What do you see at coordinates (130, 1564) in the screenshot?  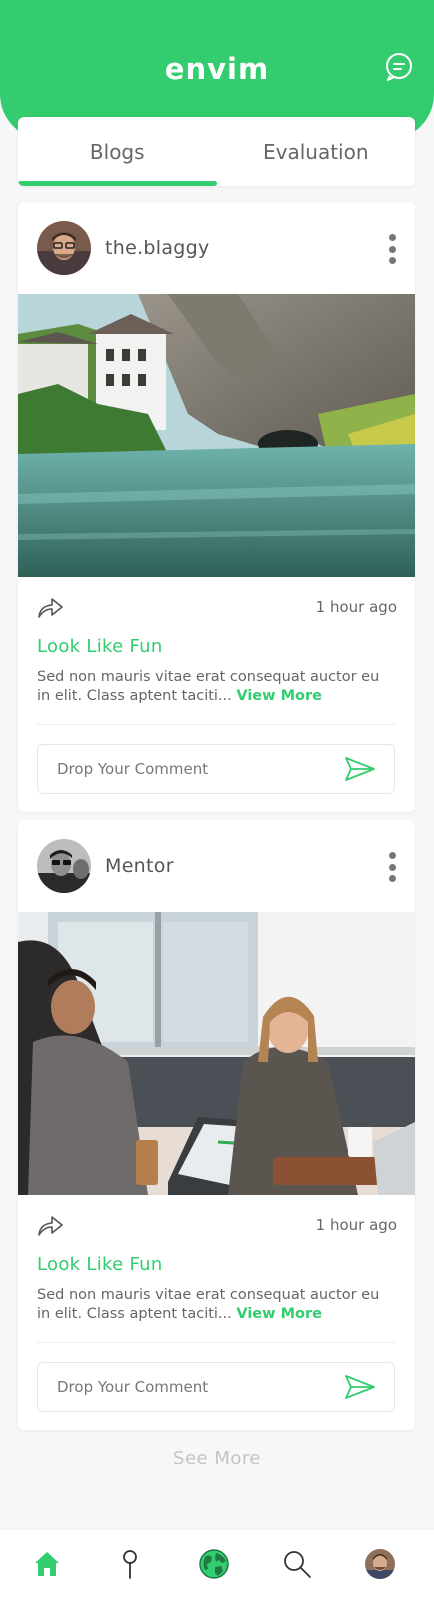 I see `location-pin-icon` at bounding box center [130, 1564].